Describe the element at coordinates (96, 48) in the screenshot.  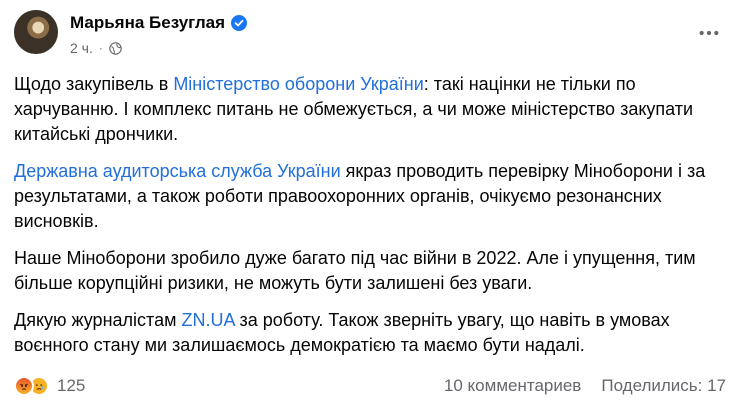
I see `post-meta: 2 ч. ·` at that location.